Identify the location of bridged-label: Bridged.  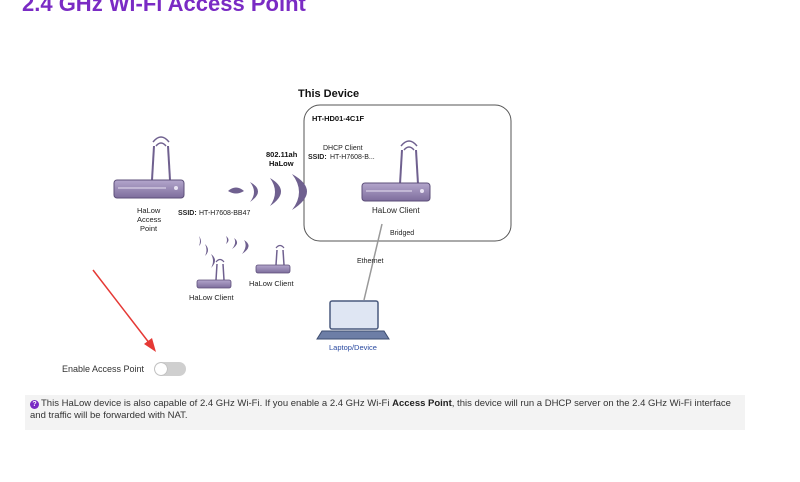
(402, 233).